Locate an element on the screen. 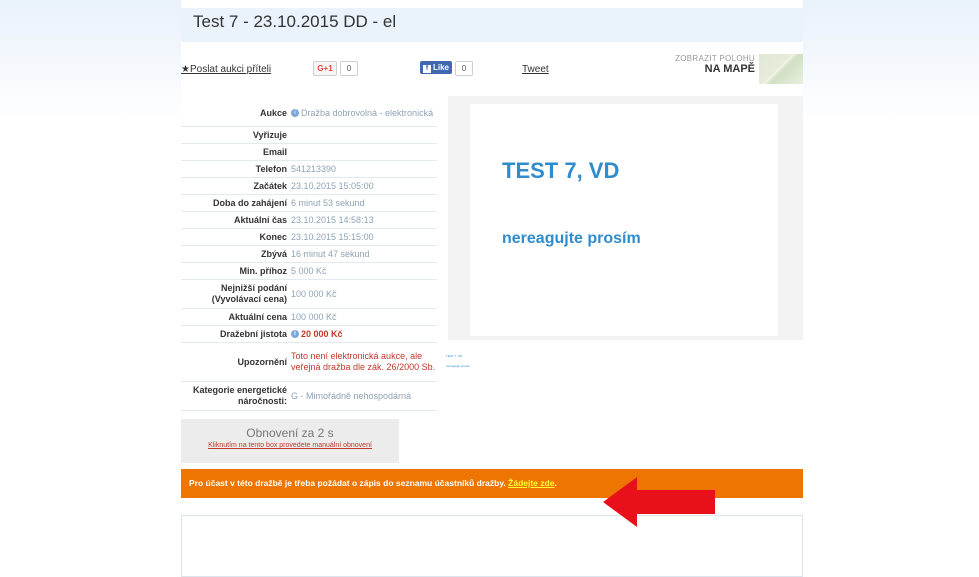  map-thumbnail is located at coordinates (781, 69).